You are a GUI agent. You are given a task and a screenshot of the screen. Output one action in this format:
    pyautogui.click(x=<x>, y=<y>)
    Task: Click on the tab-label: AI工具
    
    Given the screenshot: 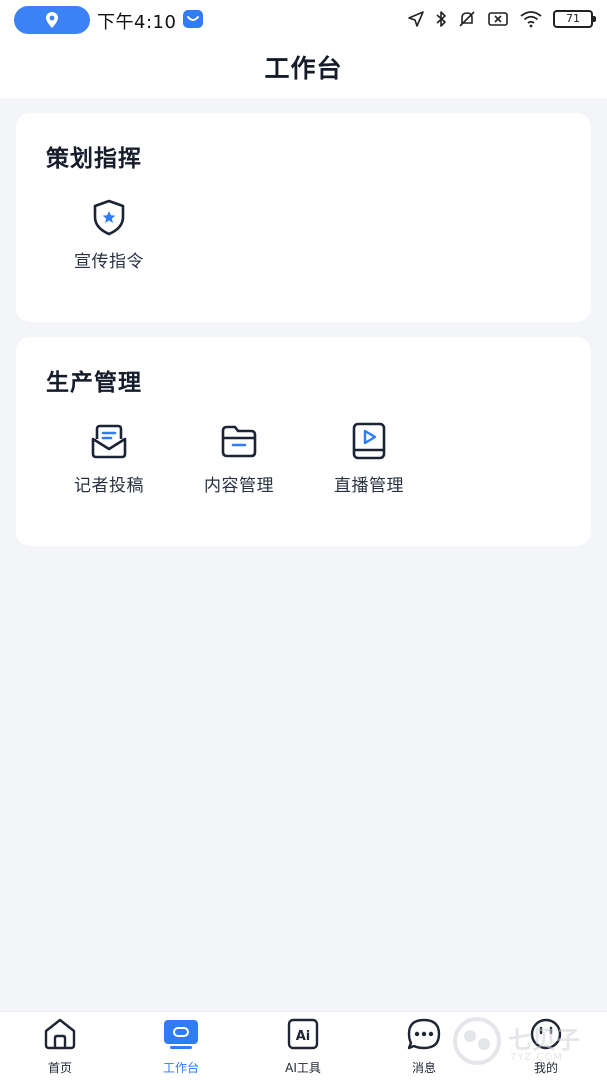 What is the action you would take?
    pyautogui.click(x=303, y=1068)
    